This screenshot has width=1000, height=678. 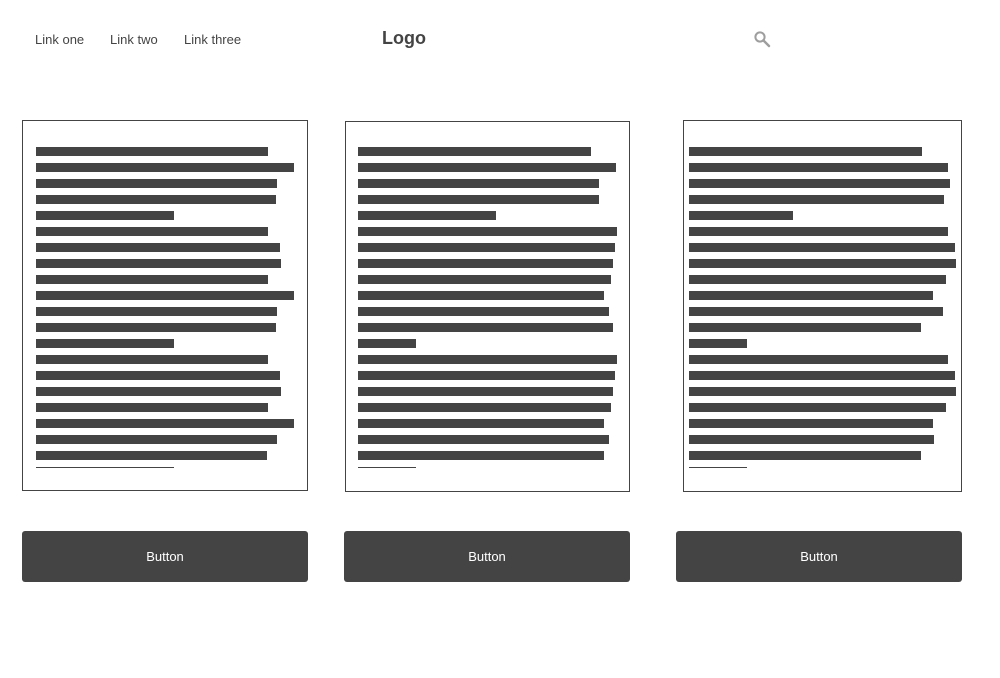 I want to click on nav-link-one: Link one, so click(x=59, y=40).